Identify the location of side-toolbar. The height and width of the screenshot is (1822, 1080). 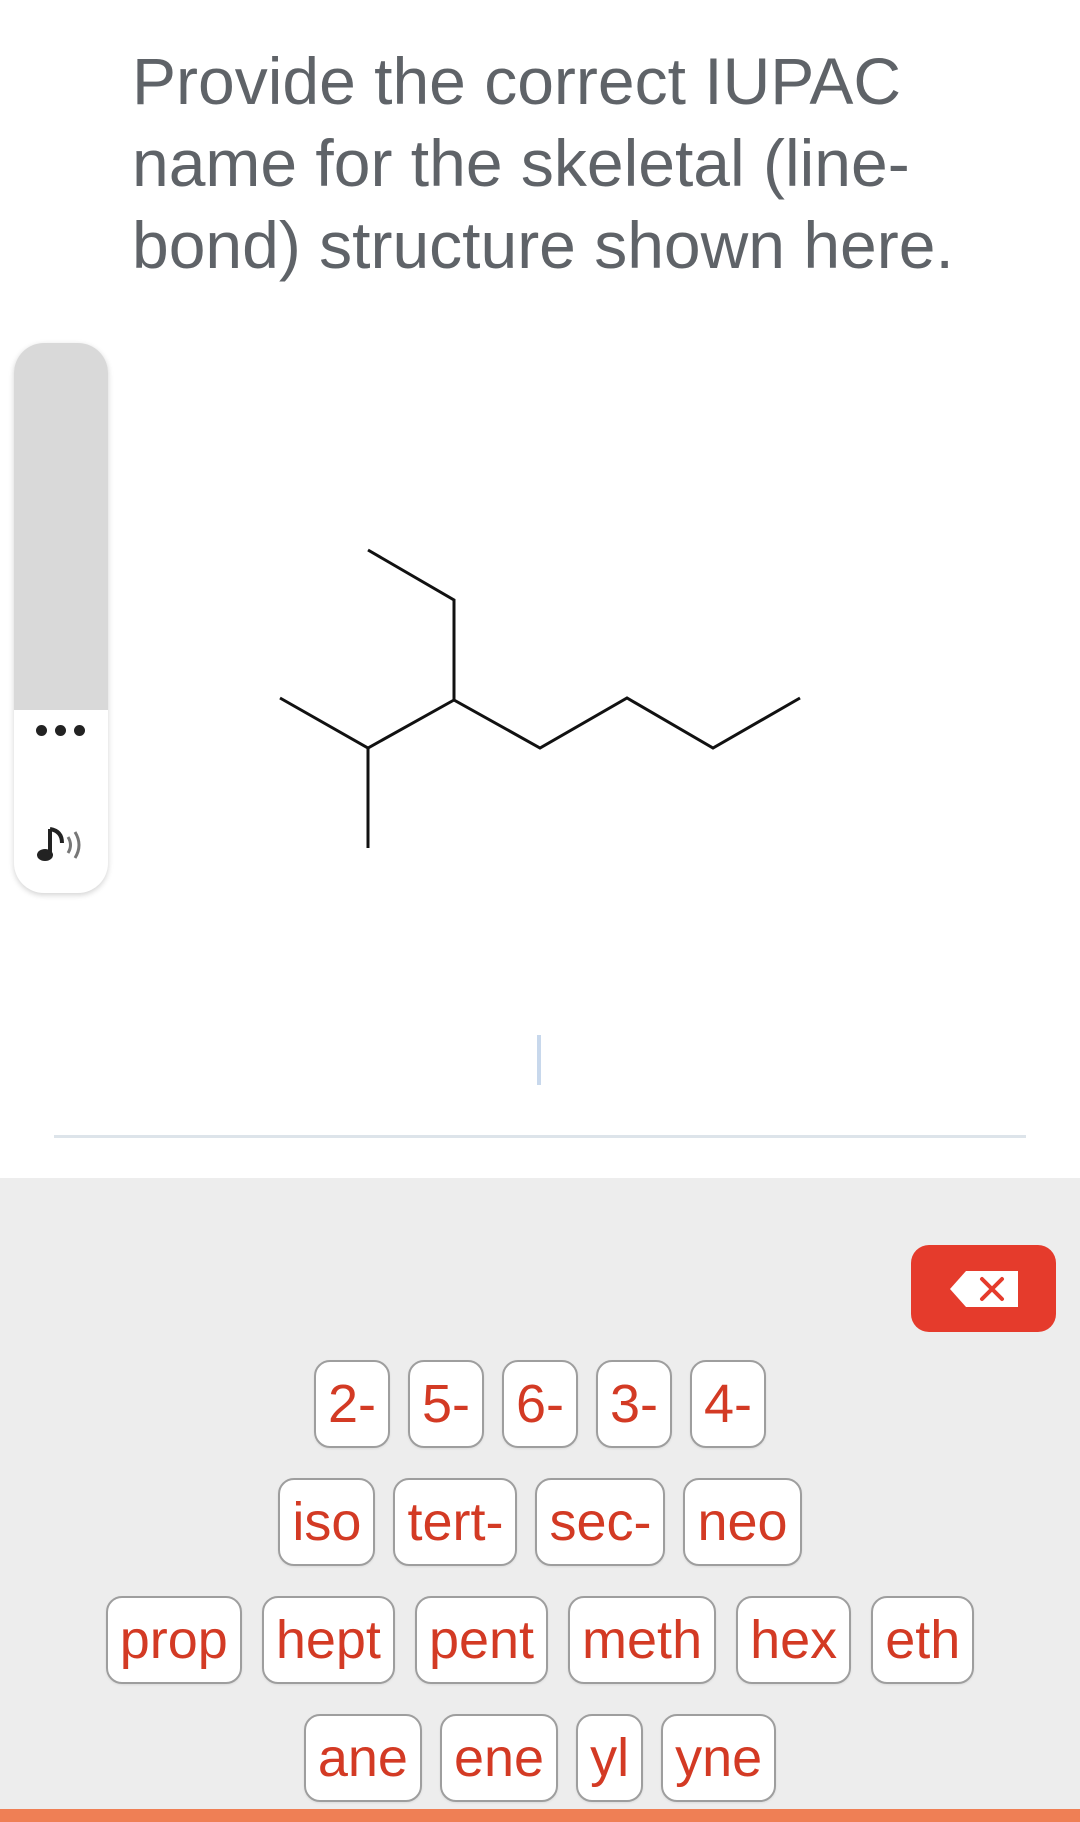
(61, 618).